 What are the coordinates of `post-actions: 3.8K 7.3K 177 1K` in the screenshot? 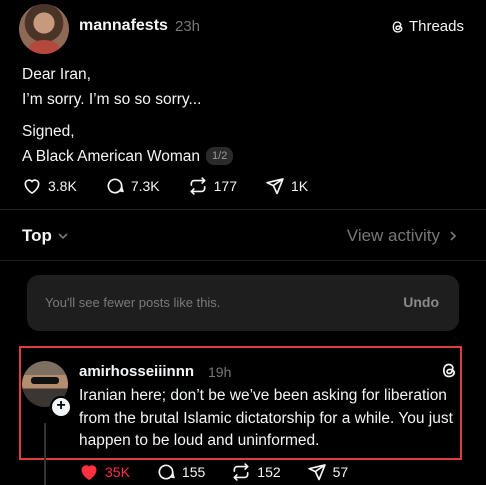 It's located at (179, 186).